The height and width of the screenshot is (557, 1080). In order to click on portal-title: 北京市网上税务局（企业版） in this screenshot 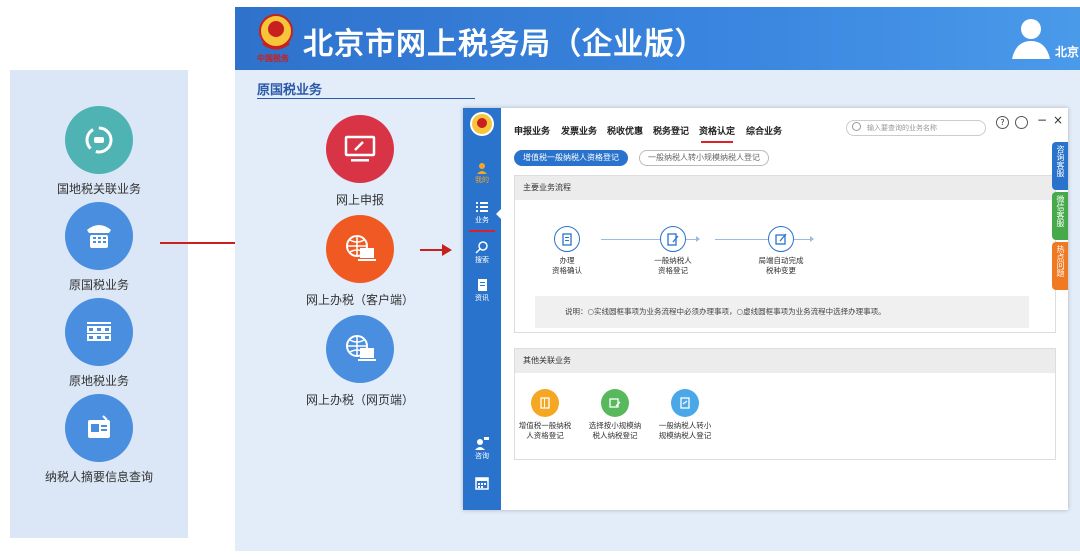, I will do `click(504, 44)`.